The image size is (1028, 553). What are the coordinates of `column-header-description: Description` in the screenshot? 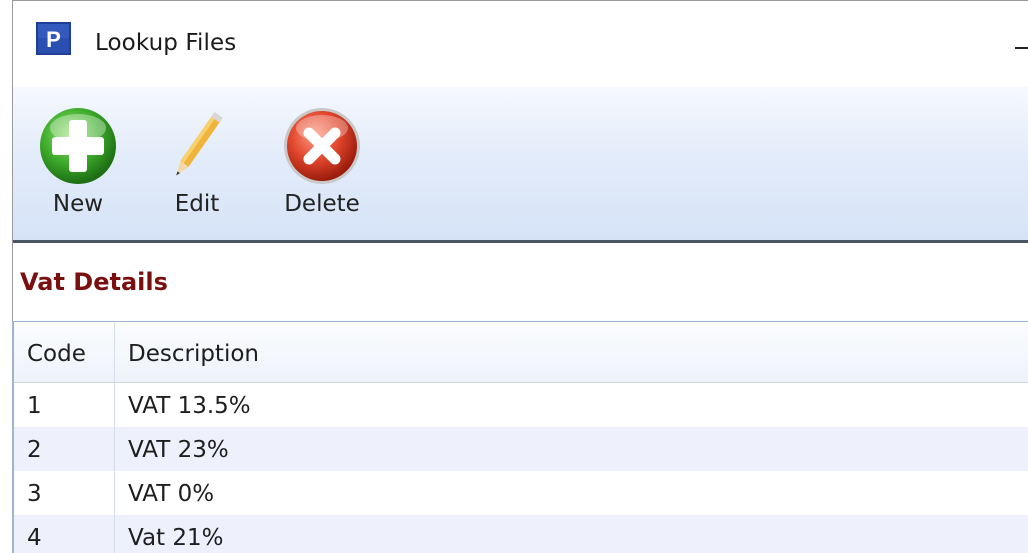 It's located at (571, 352).